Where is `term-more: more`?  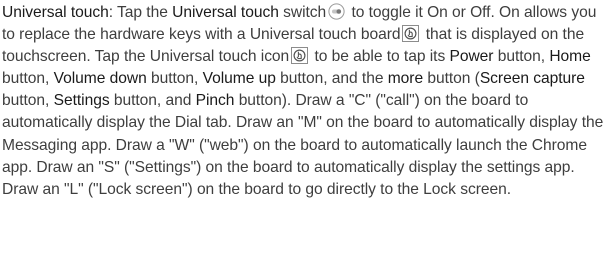 term-more: more is located at coordinates (405, 79).